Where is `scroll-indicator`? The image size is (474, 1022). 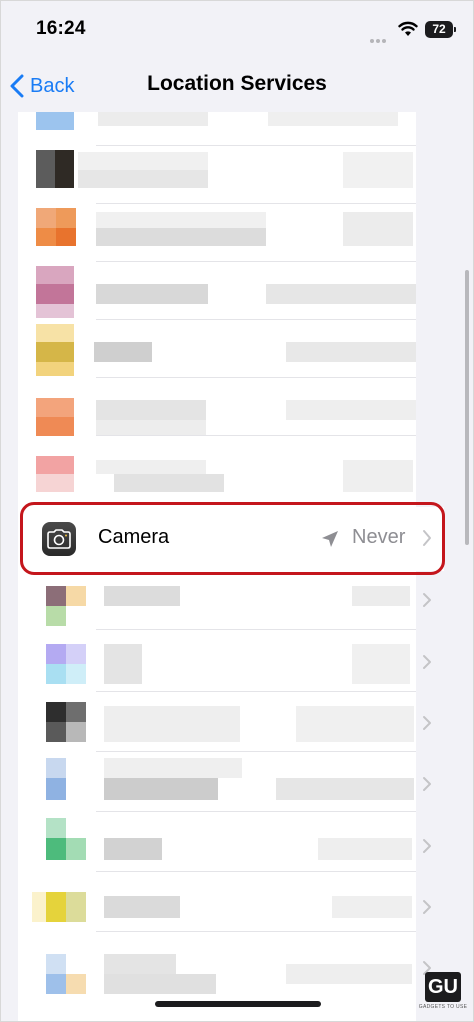
scroll-indicator is located at coordinates (467, 407).